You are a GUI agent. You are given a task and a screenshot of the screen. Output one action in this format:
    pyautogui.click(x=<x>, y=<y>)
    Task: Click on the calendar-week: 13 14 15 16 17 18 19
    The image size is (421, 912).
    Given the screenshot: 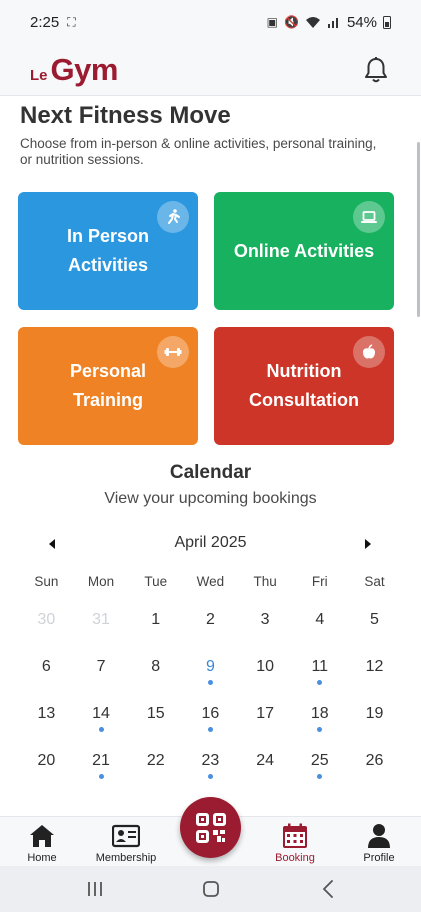 What is the action you would take?
    pyautogui.click(x=210, y=720)
    